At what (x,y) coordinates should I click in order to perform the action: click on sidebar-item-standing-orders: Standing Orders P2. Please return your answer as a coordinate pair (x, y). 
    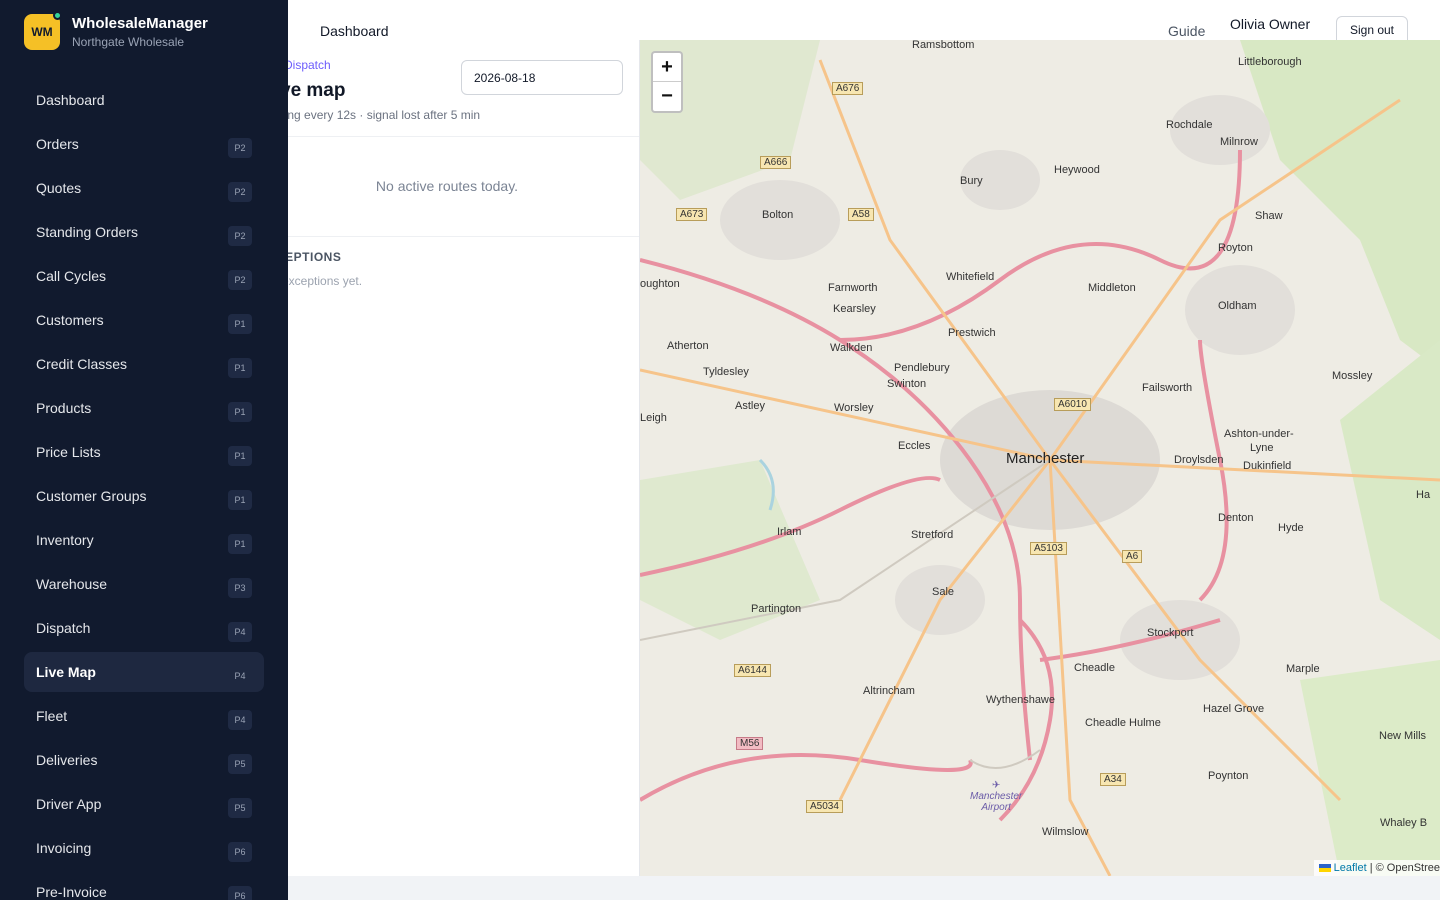
    Looking at the image, I should click on (144, 232).